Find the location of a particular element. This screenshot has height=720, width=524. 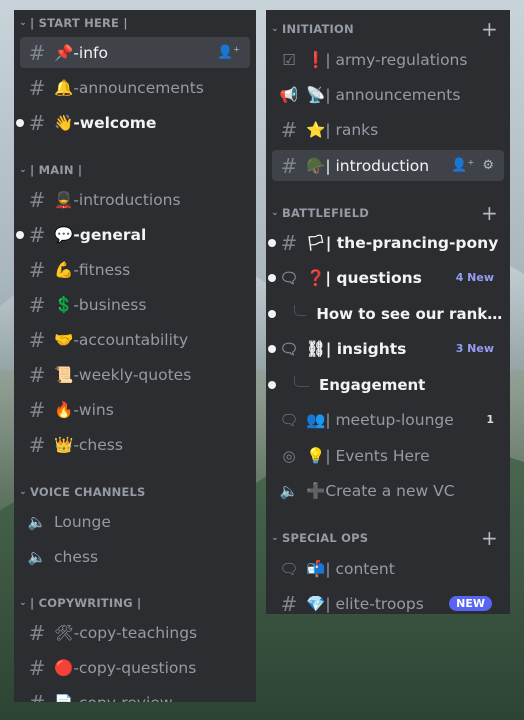

category-label: VOICE CHANNELS is located at coordinates (88, 492).